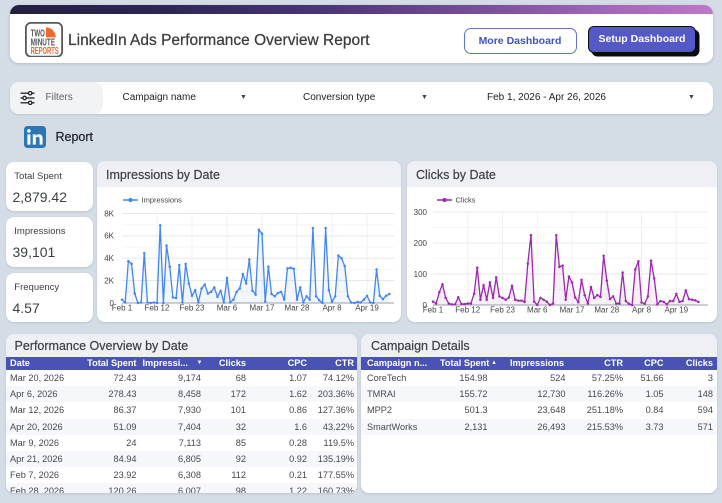 Image resolution: width=722 pixels, height=503 pixels. Describe the element at coordinates (109, 280) in the screenshot. I see `svg-text: 2K` at that location.